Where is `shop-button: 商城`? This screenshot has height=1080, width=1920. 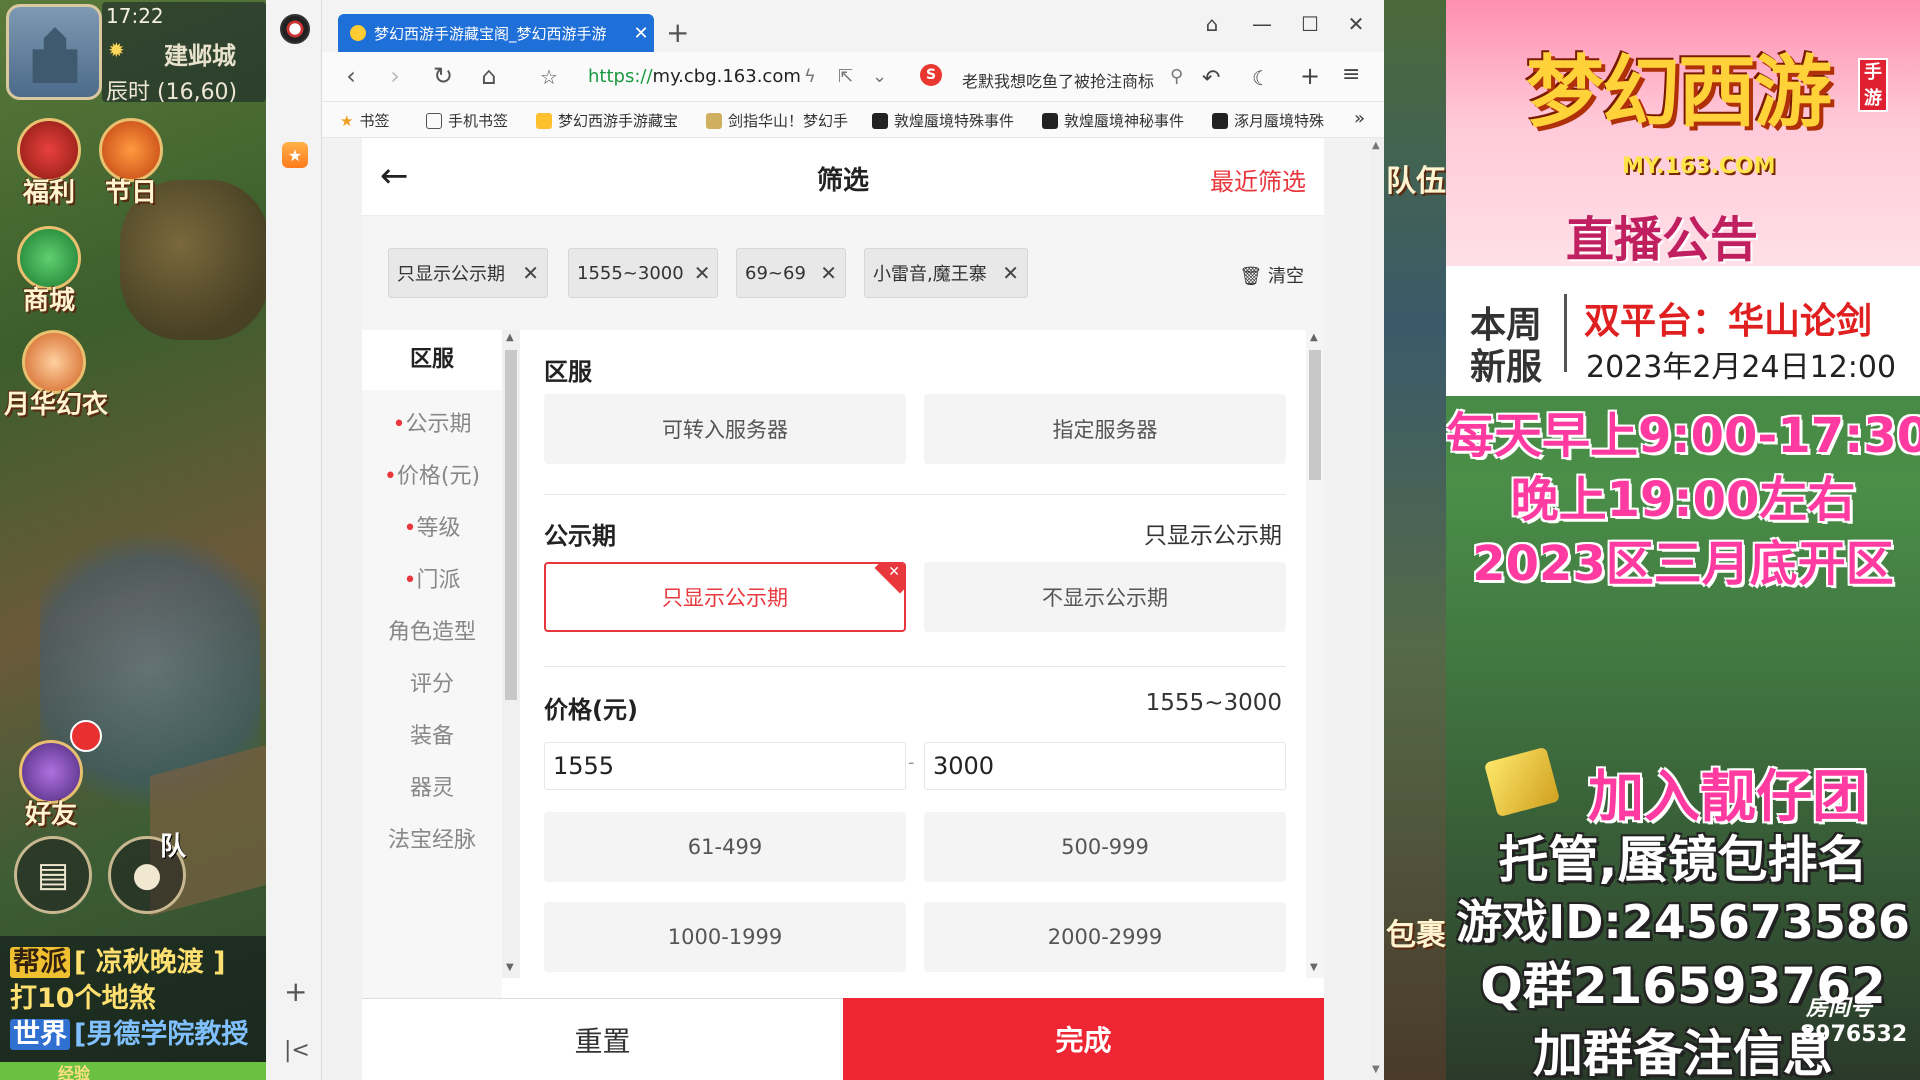
shop-button: 商城 is located at coordinates (49, 271).